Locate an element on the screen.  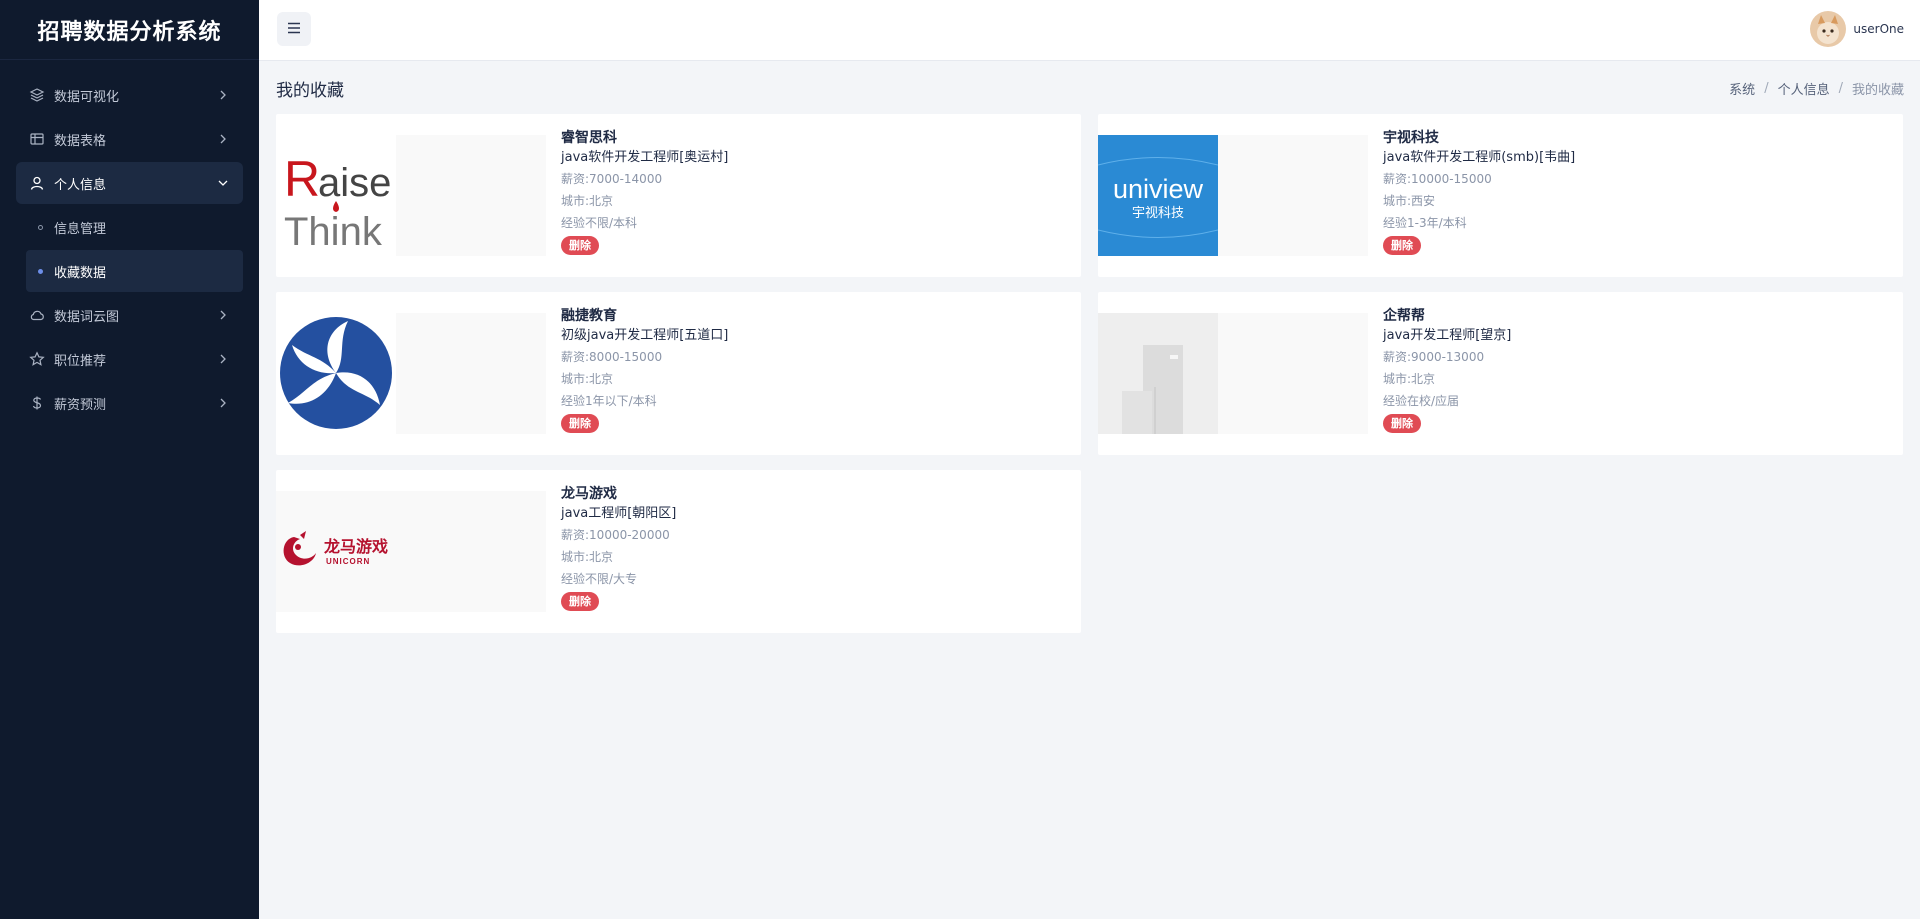
breadcrumb-item-current: 我的收藏 is located at coordinates (1877, 90).